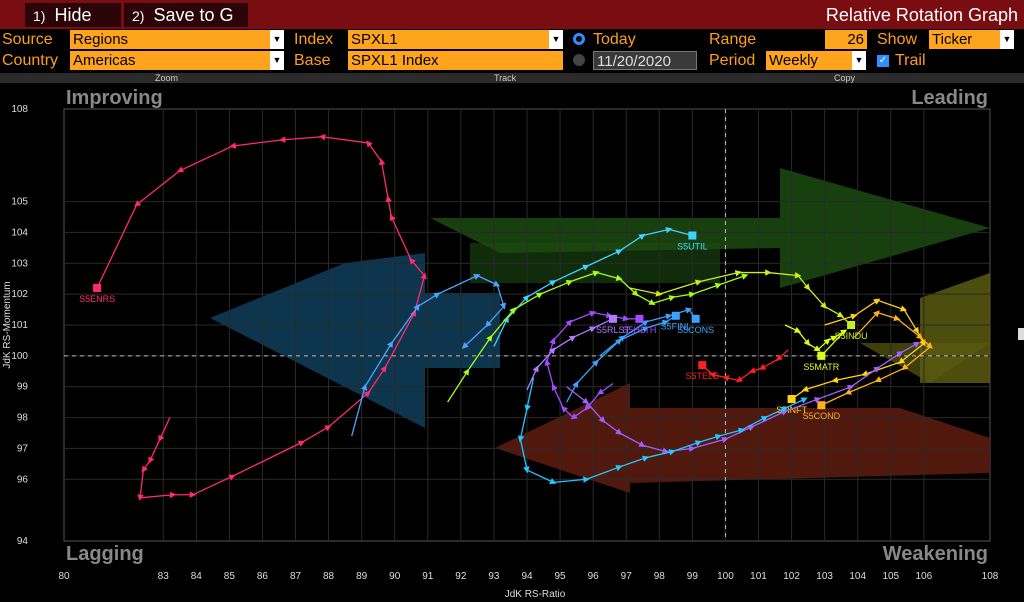 The width and height of the screenshot is (1024, 602). What do you see at coordinates (846, 39) in the screenshot?
I see `range-input: 26` at bounding box center [846, 39].